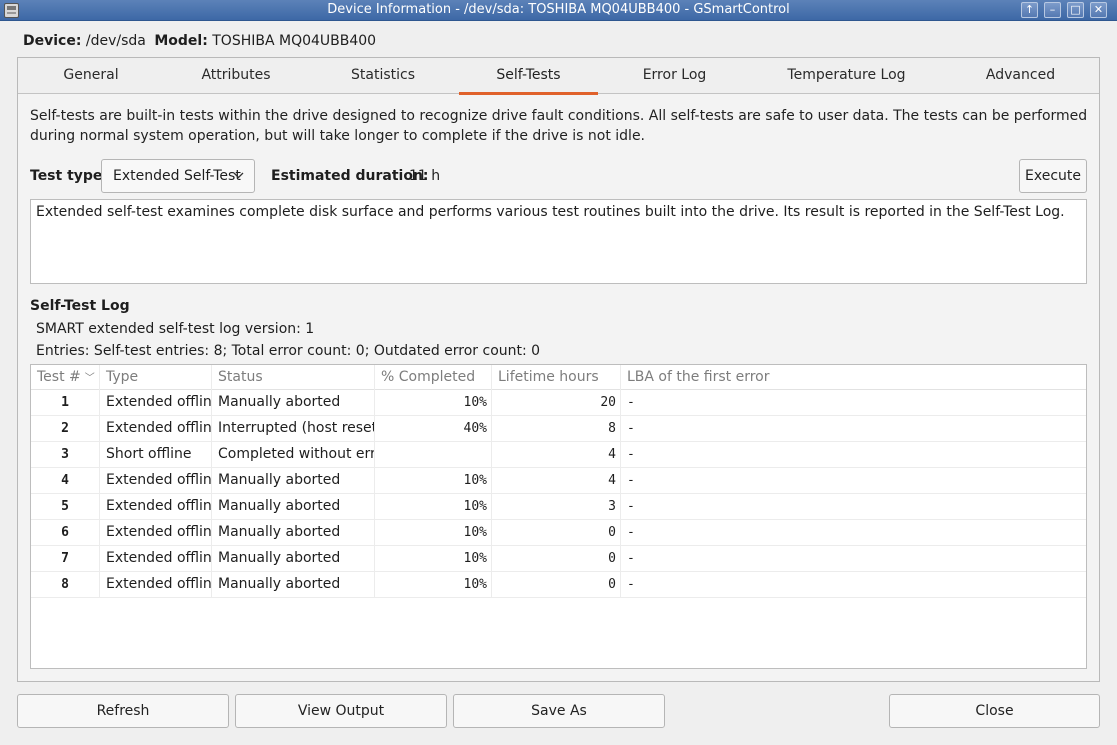  I want to click on cell-test-number: 7, so click(65, 559).